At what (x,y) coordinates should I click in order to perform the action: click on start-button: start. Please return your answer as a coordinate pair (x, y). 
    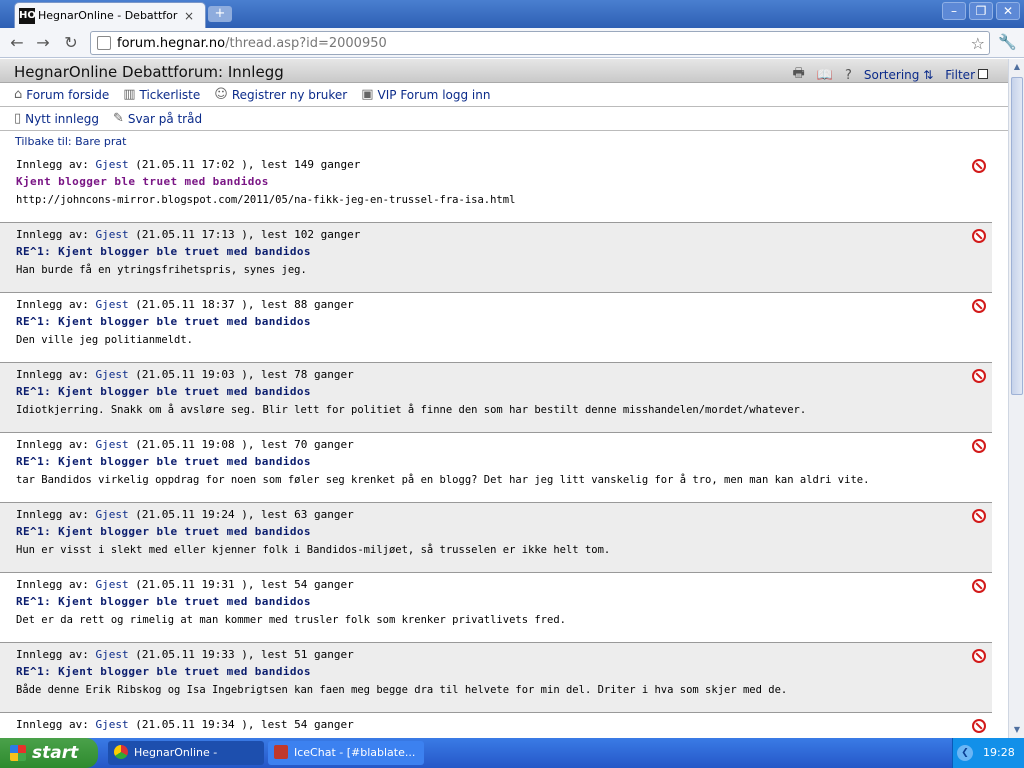
    Looking at the image, I should click on (49, 753).